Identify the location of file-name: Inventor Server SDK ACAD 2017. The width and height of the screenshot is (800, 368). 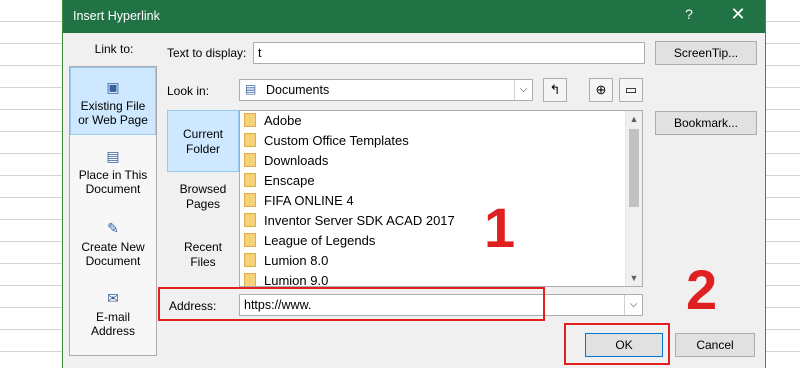
(359, 220).